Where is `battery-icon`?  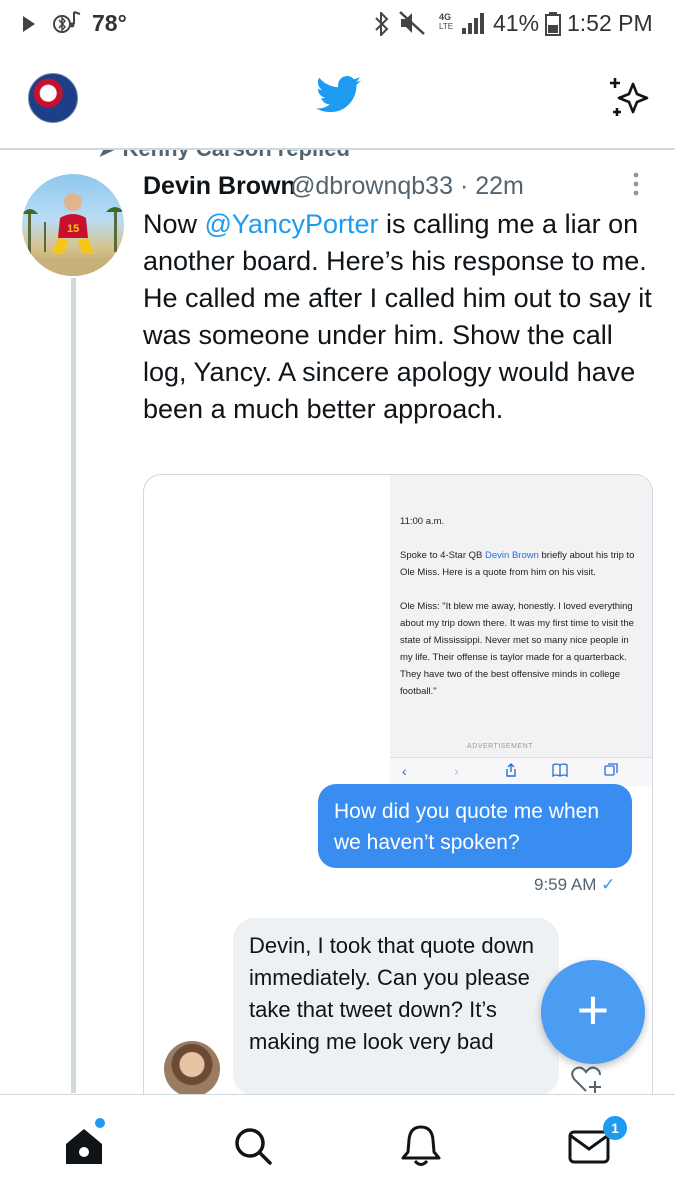
battery-icon is located at coordinates (553, 27).